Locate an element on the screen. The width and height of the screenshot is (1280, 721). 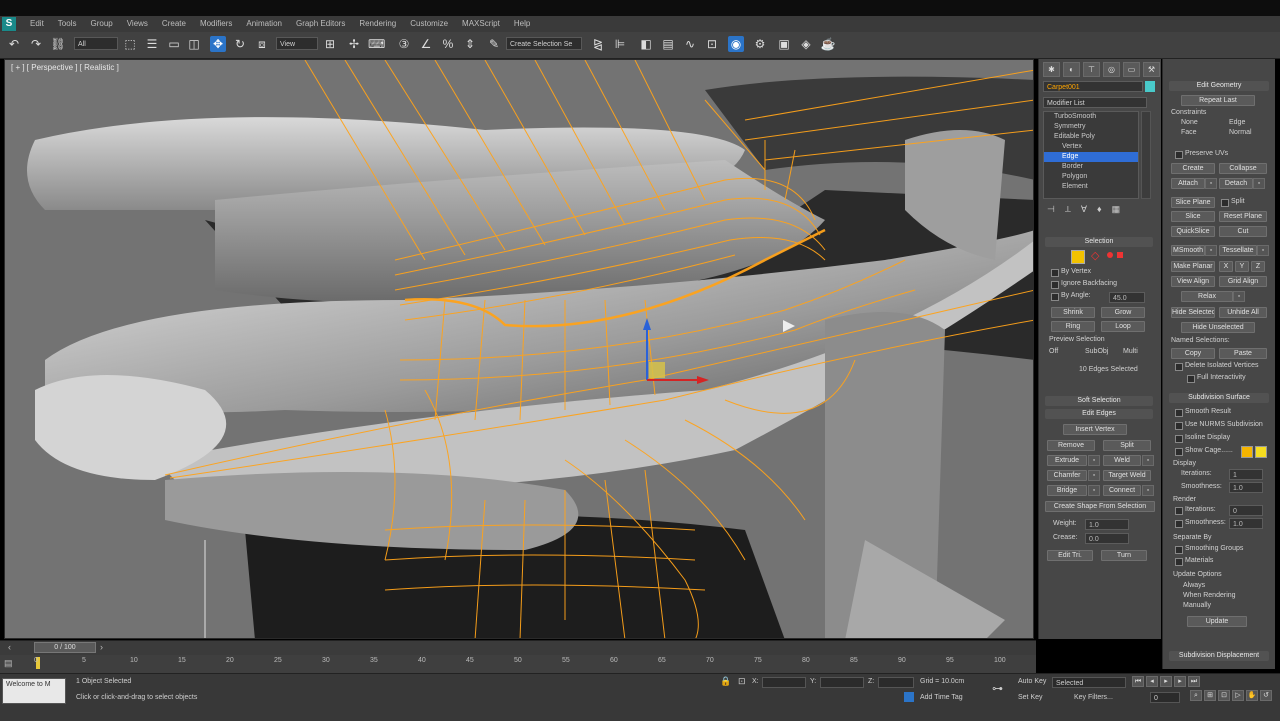
set-key-button: Set Key is located at coordinates (1030, 697).